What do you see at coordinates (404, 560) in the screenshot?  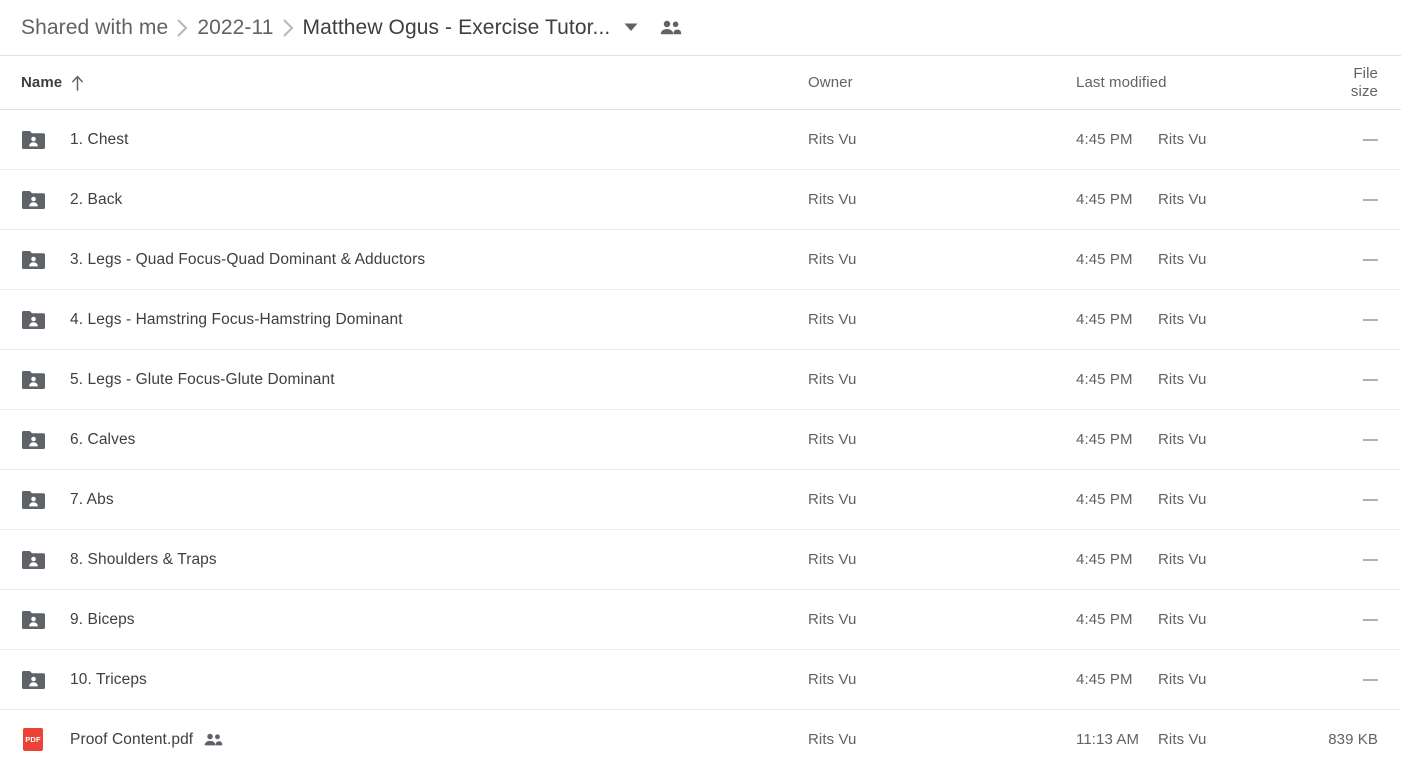 I see `cell-name: 8. Shoulders & Traps` at bounding box center [404, 560].